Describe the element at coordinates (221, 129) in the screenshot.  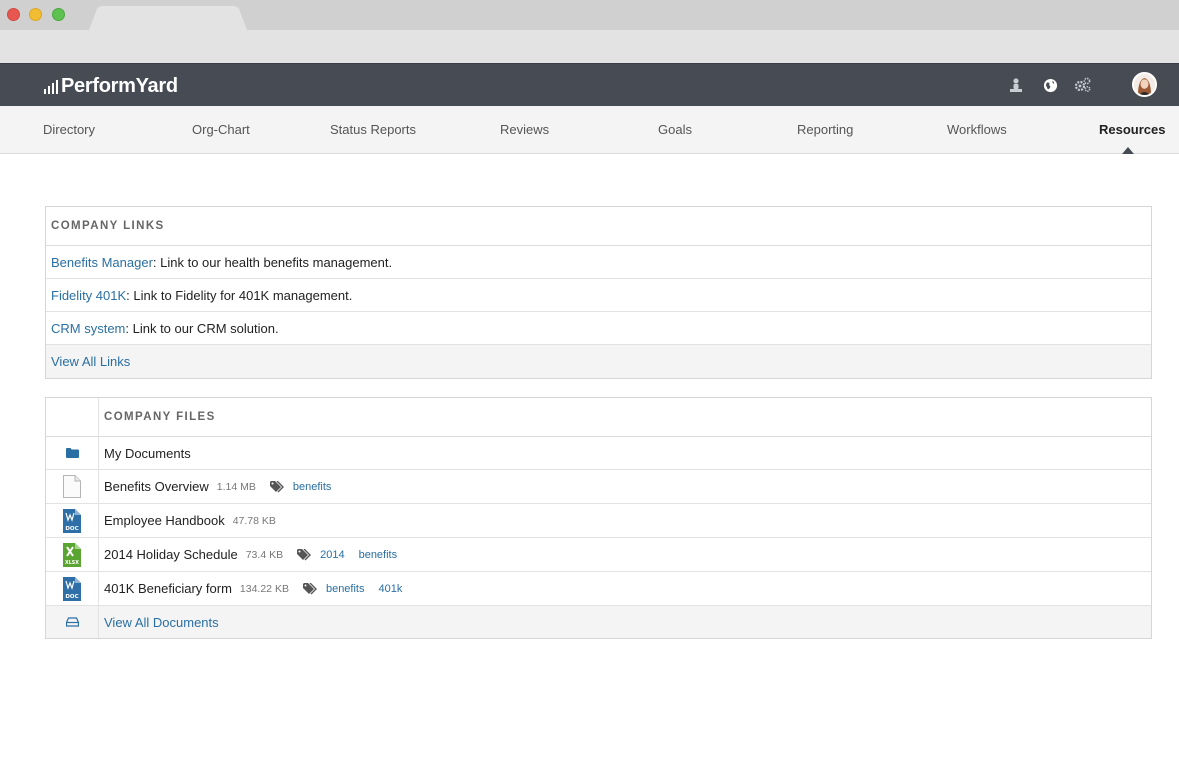
I see `nav-item-org-chart: Org-Chart` at that location.